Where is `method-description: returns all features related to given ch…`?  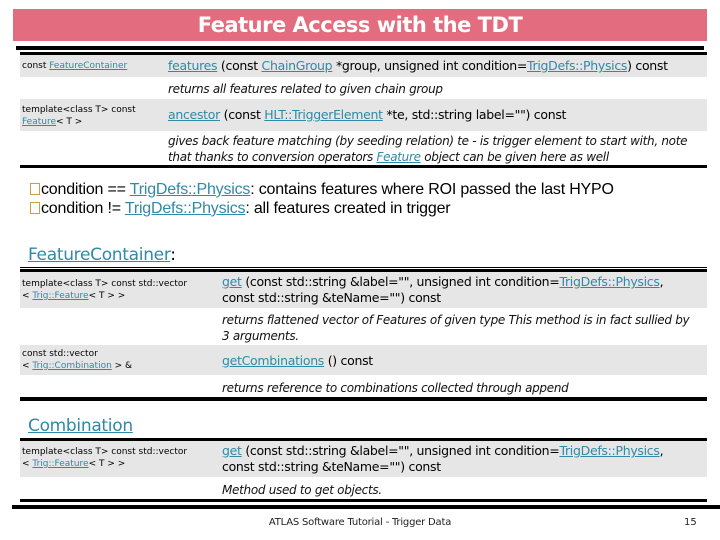
method-description: returns all features related to given ch… is located at coordinates (305, 89).